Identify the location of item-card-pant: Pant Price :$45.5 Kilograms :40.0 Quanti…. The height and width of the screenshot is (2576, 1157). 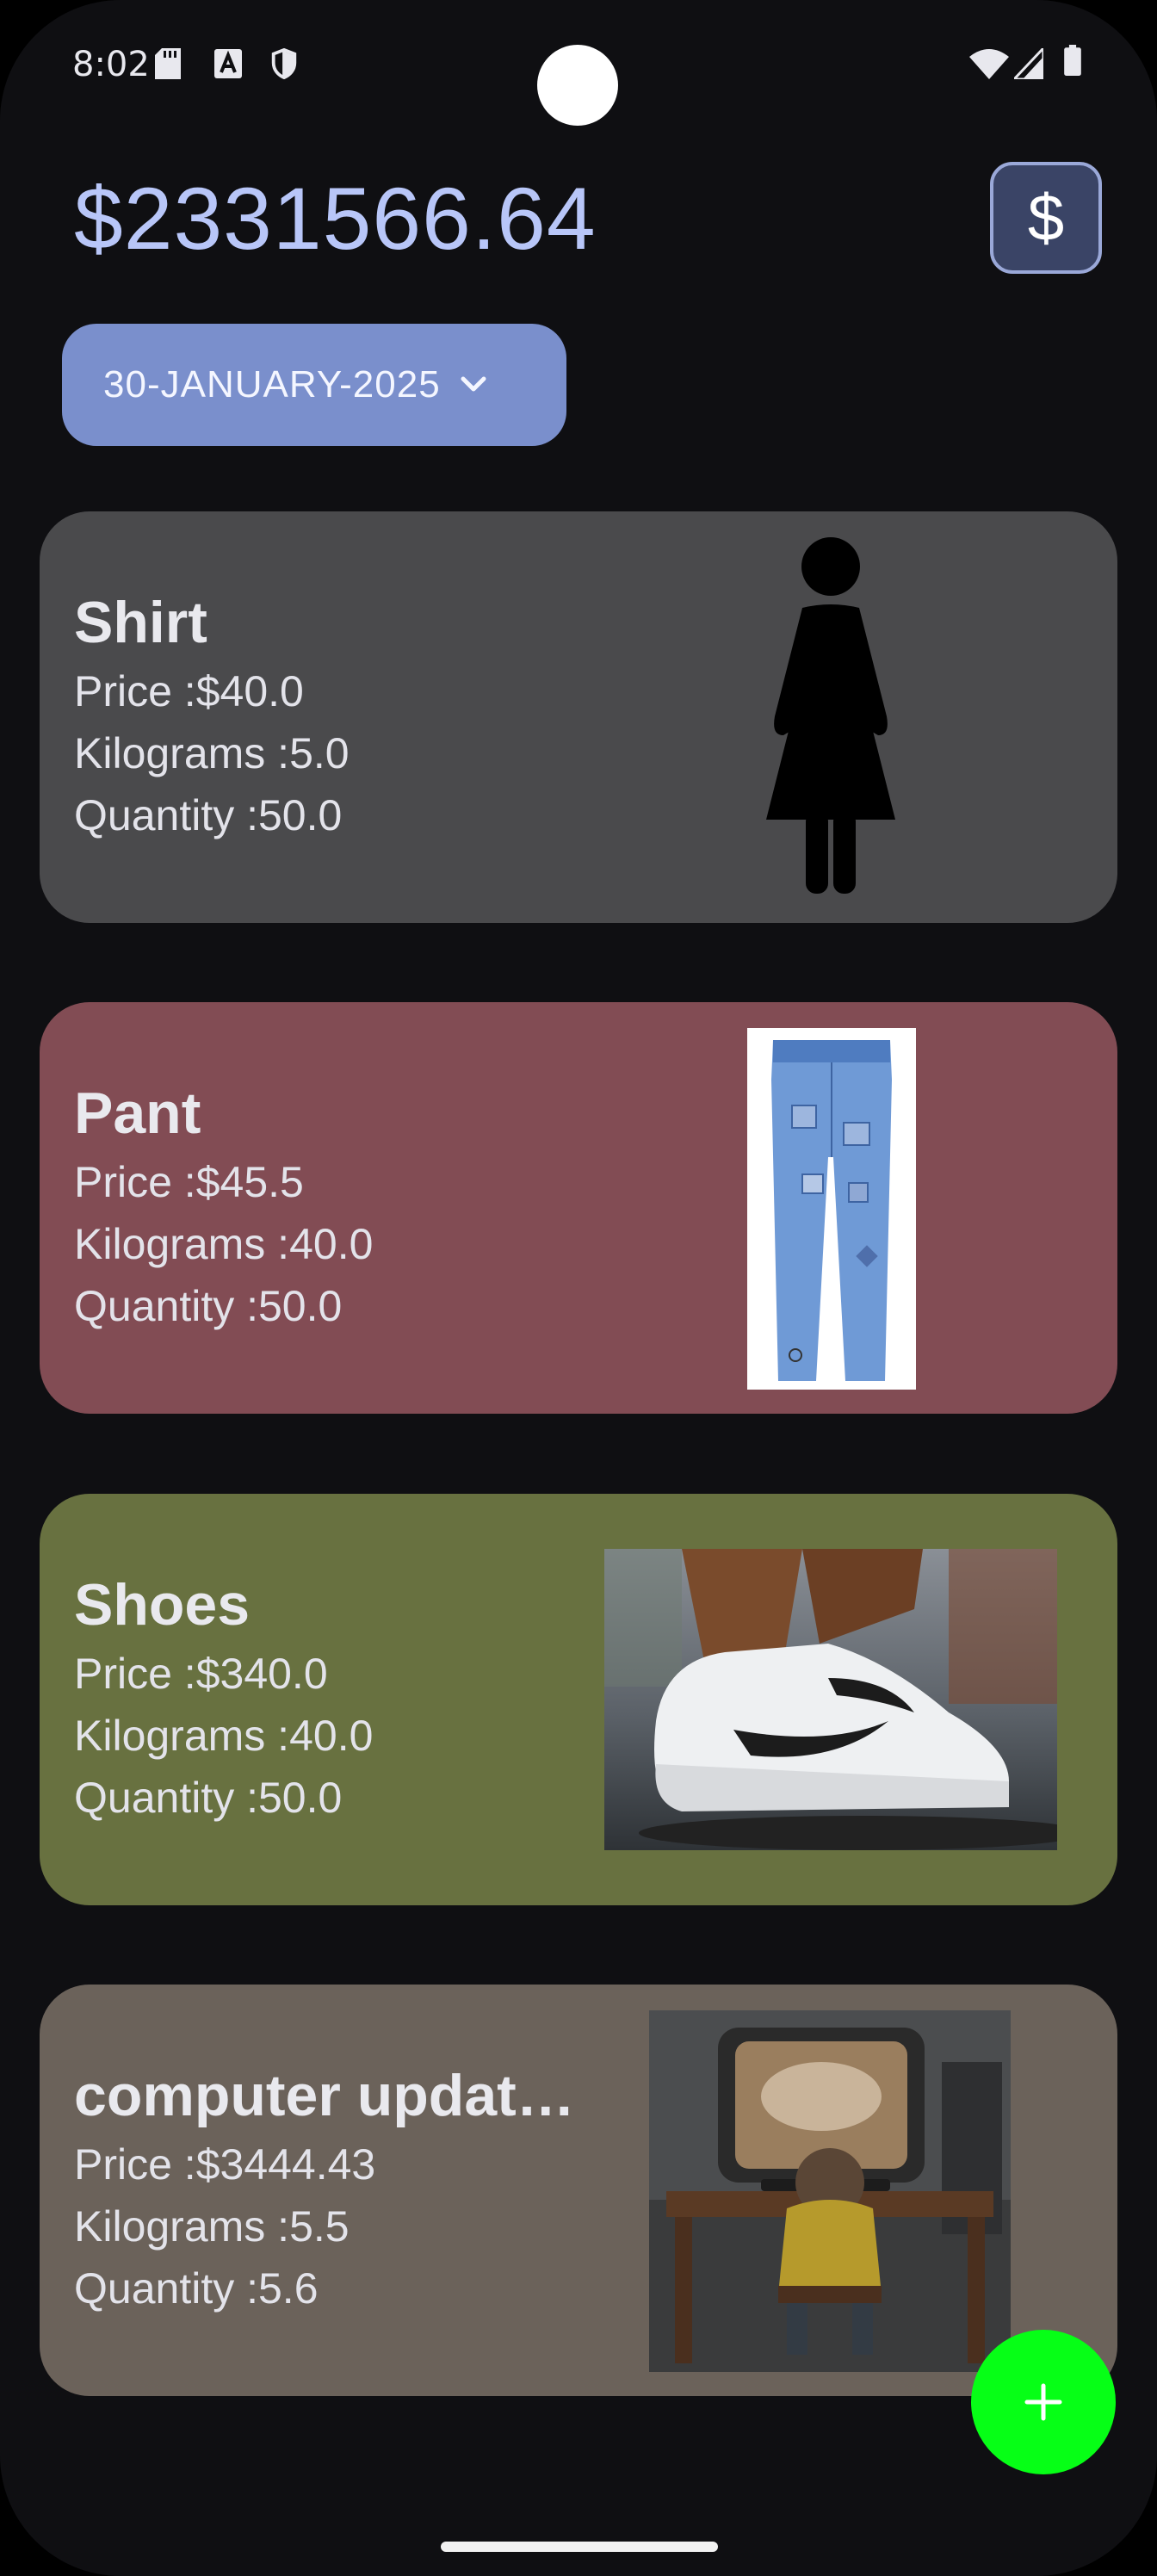
(579, 1208).